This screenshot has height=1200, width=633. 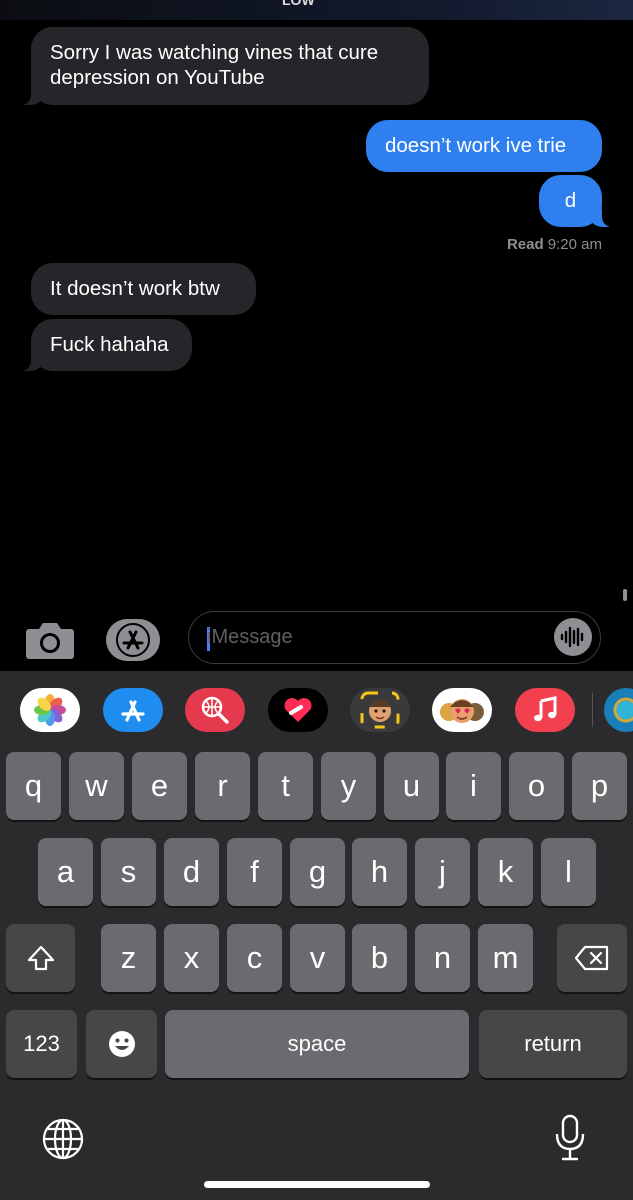 I want to click on key-d: d, so click(x=191, y=872).